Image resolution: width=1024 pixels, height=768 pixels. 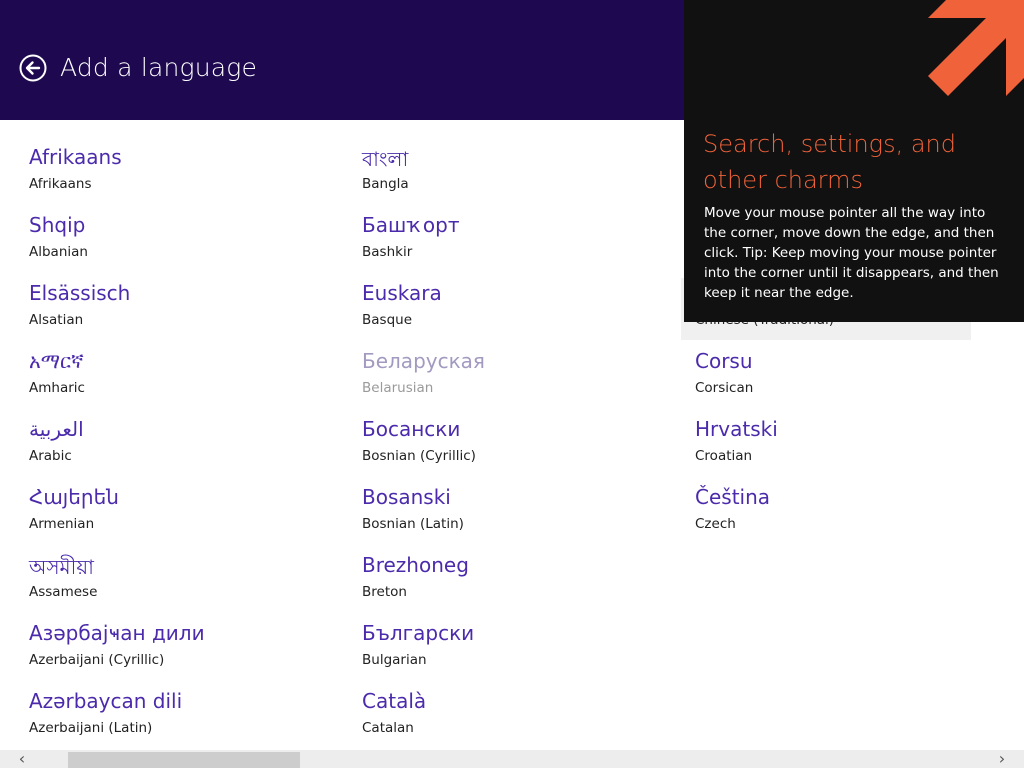 I want to click on language-tile: Bosanski Bosnian (Latin), so click(x=493, y=513).